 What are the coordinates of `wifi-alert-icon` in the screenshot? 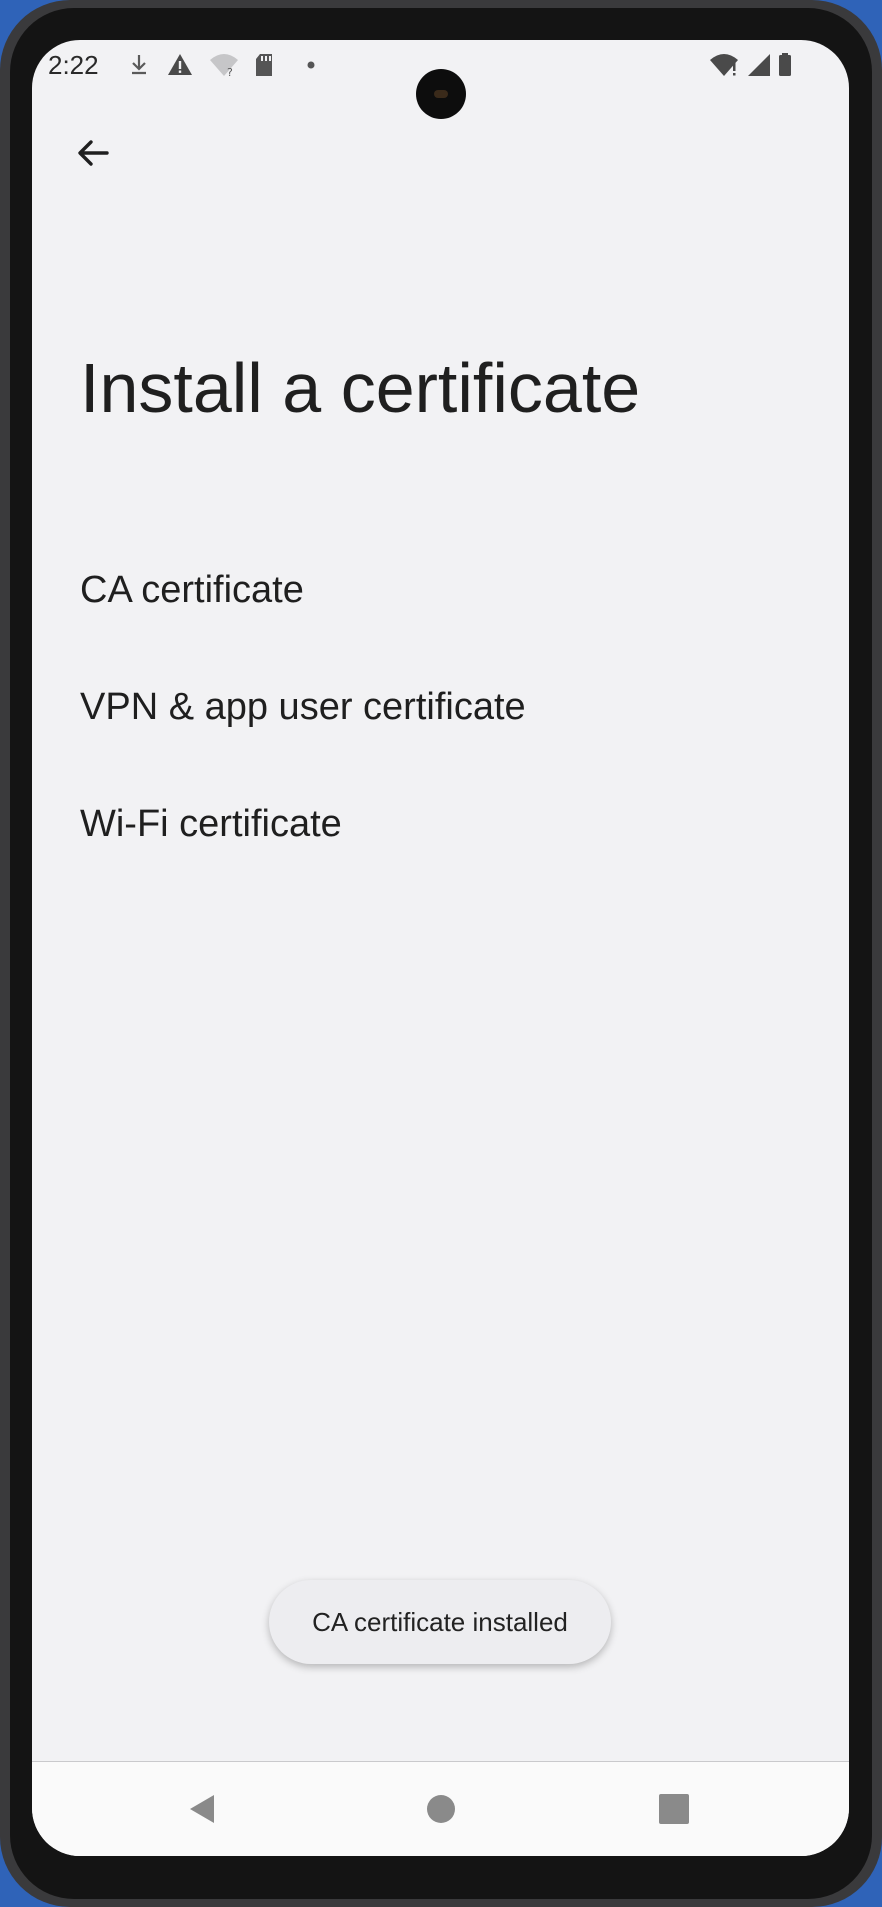 It's located at (724, 65).